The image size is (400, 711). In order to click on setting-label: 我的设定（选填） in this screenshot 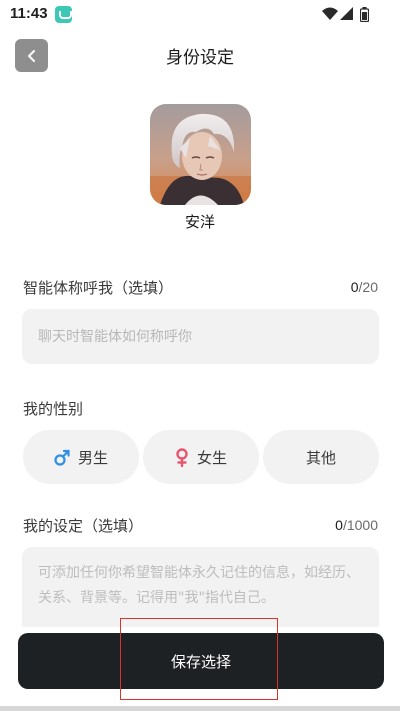, I will do `click(83, 526)`.